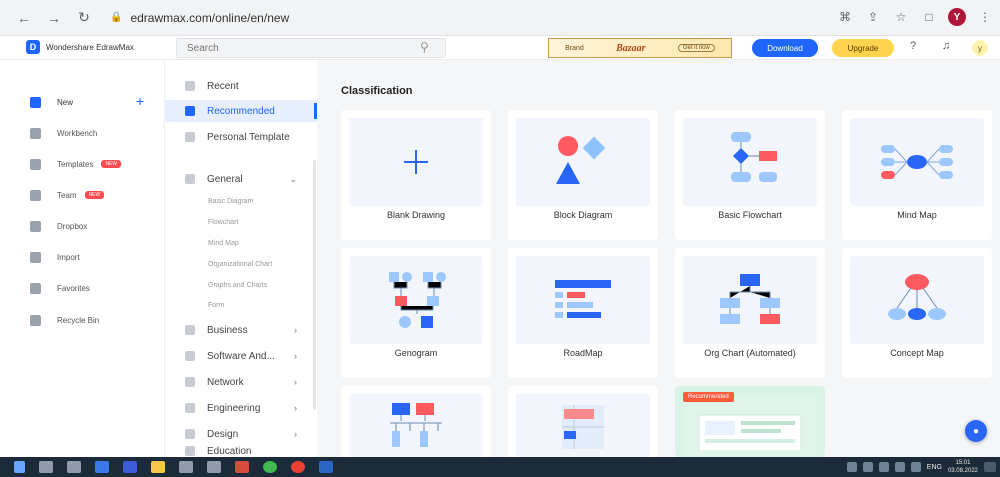  What do you see at coordinates (915, 467) in the screenshot?
I see `volume-icon` at bounding box center [915, 467].